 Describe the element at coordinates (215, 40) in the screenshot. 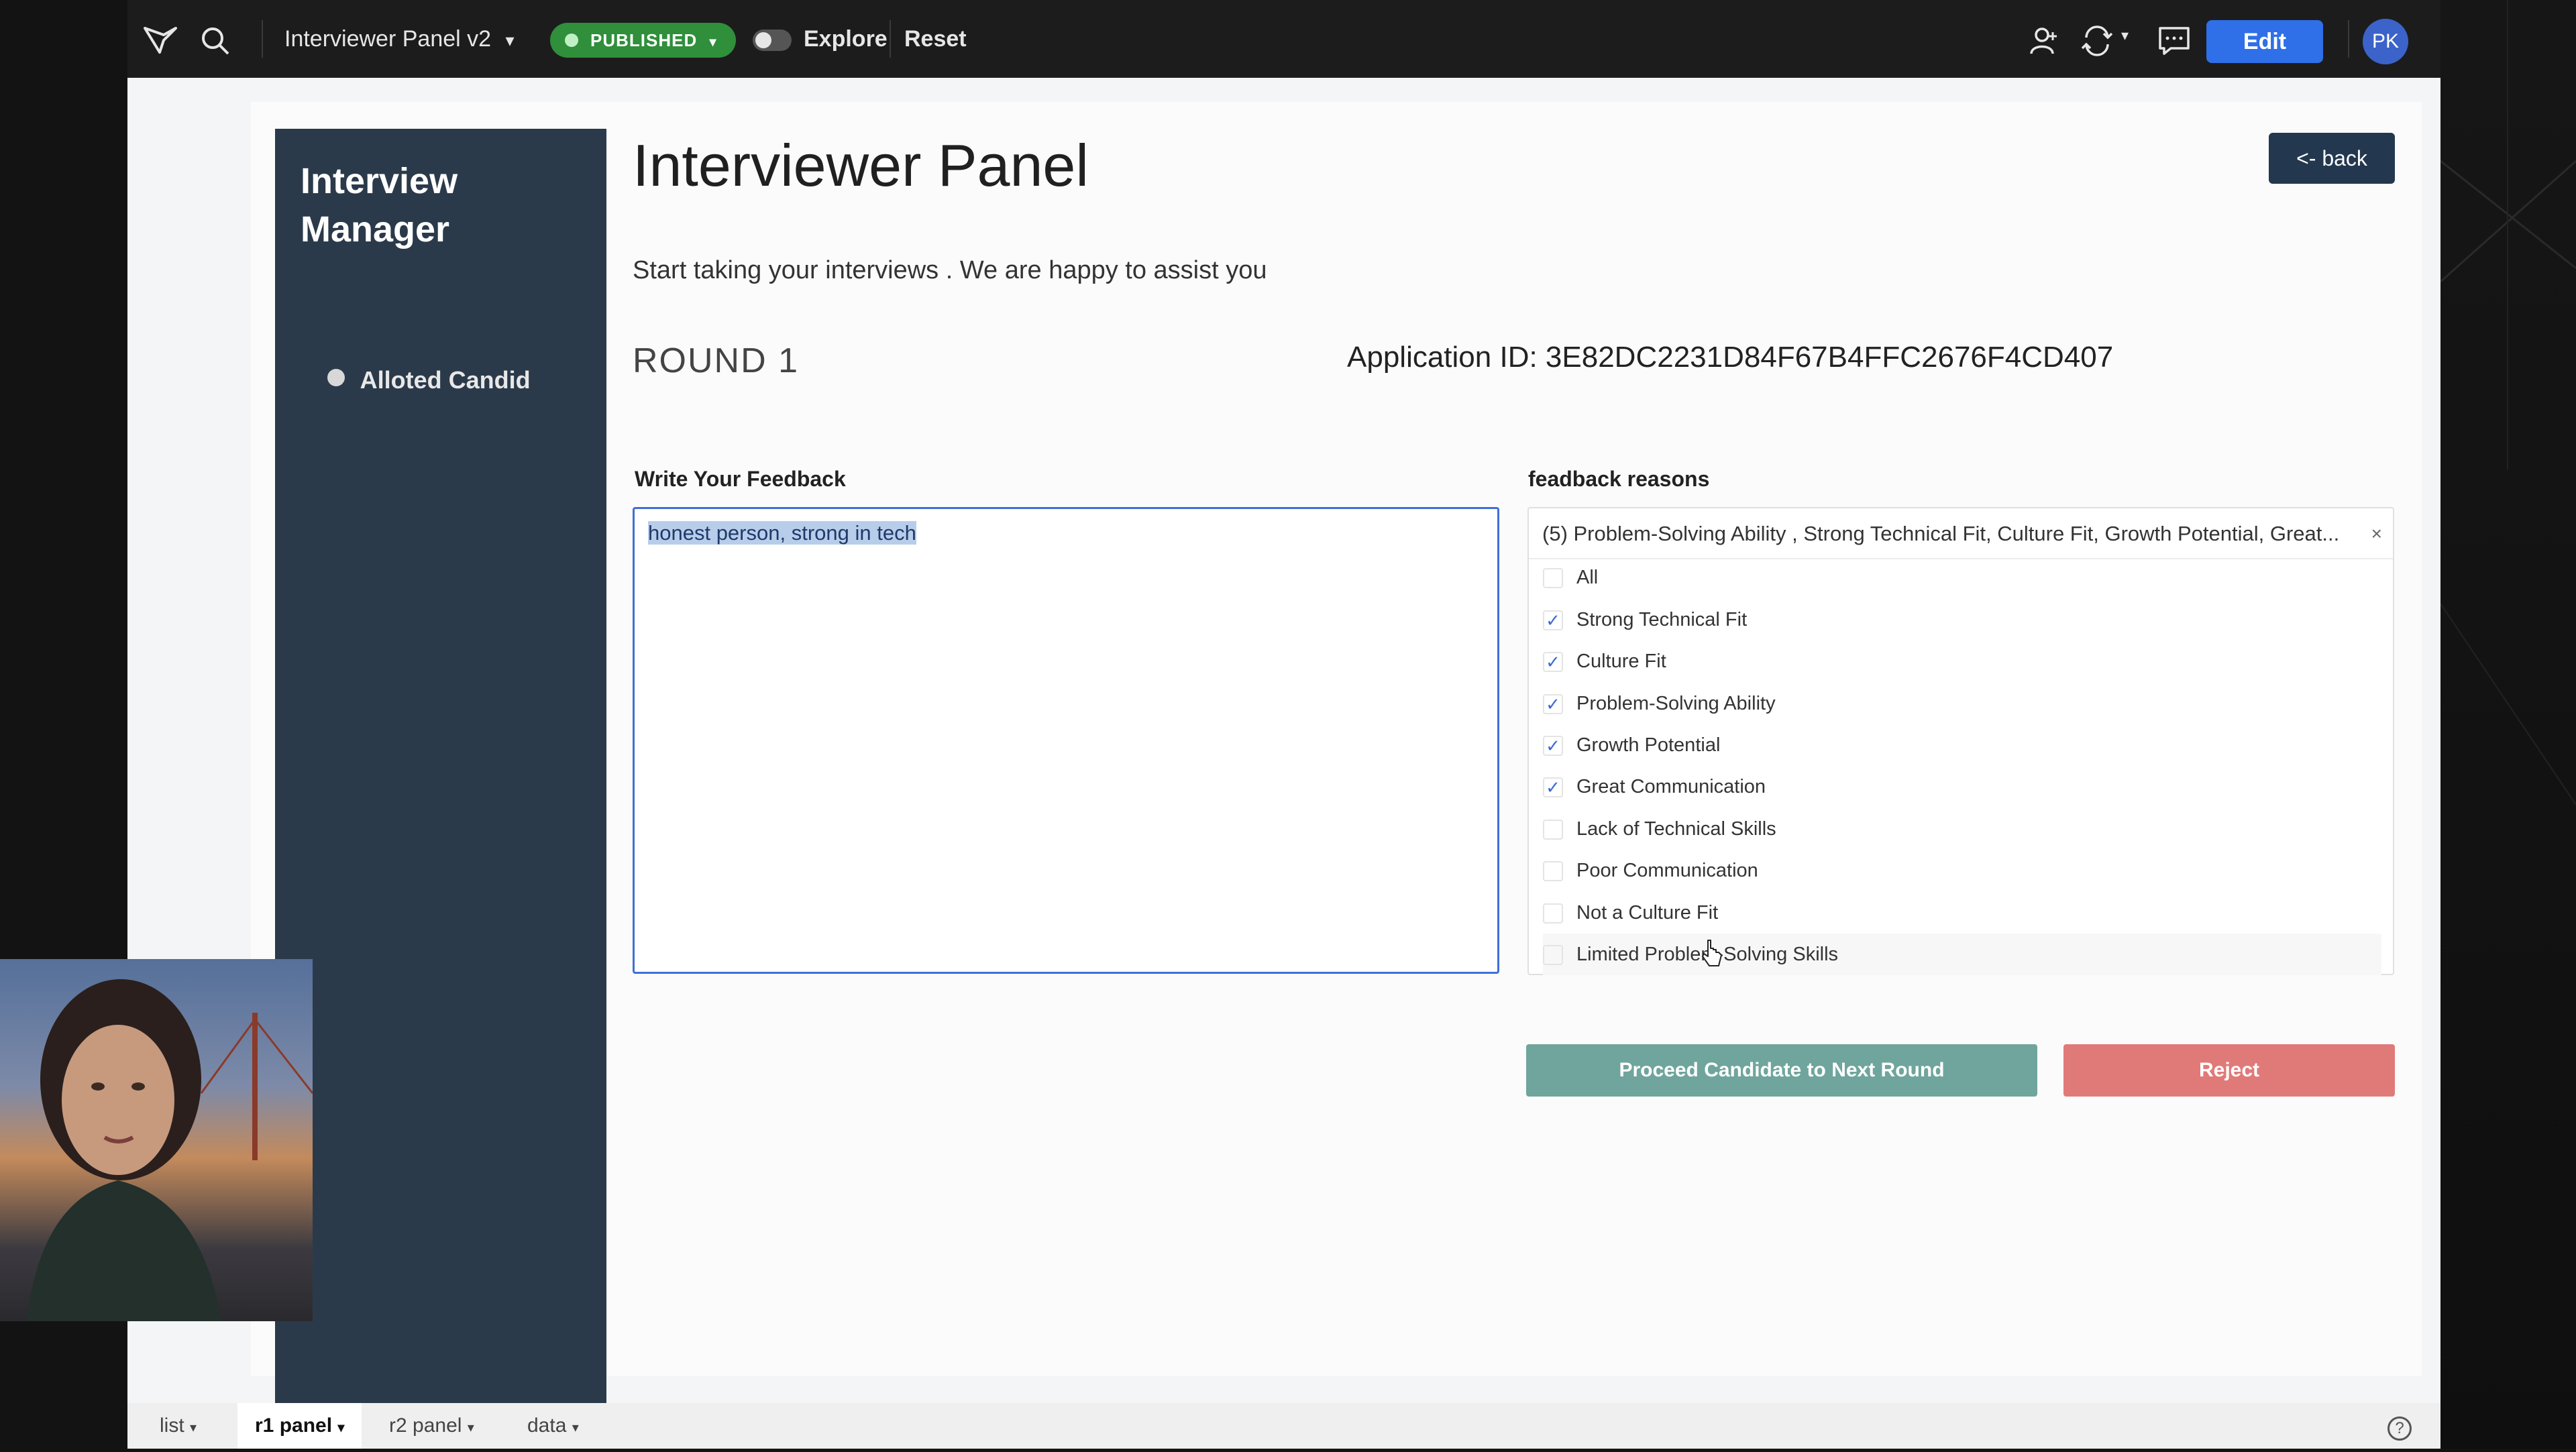

I see `search-icon` at that location.